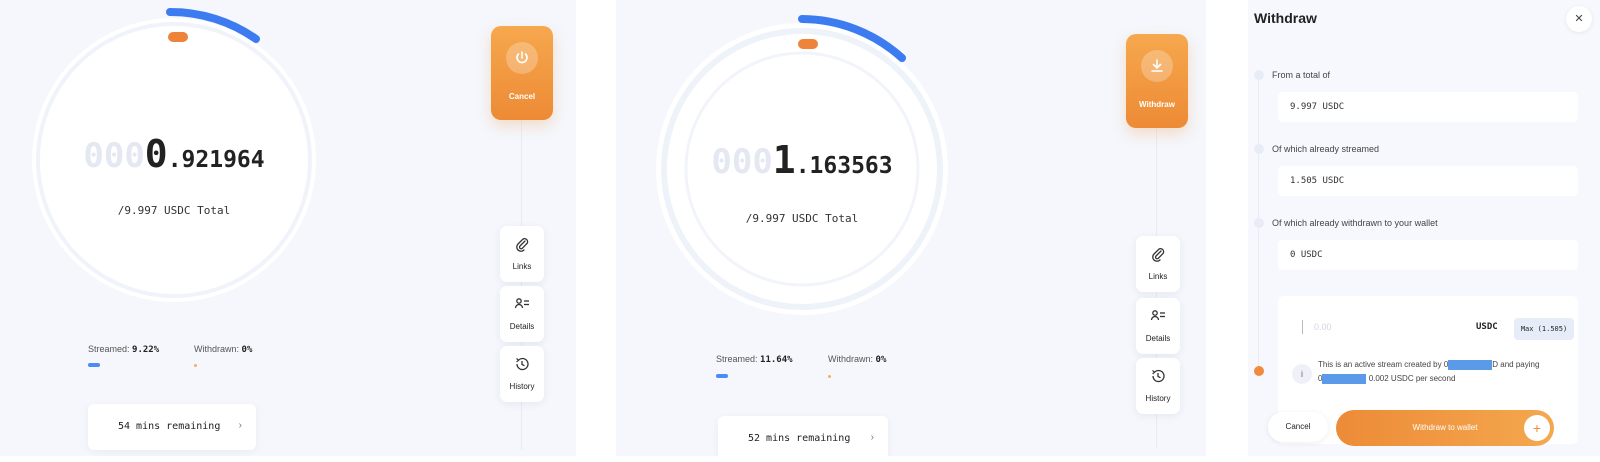  I want to click on info-text-part1: This is an active stream created by 0, so click(1383, 364).